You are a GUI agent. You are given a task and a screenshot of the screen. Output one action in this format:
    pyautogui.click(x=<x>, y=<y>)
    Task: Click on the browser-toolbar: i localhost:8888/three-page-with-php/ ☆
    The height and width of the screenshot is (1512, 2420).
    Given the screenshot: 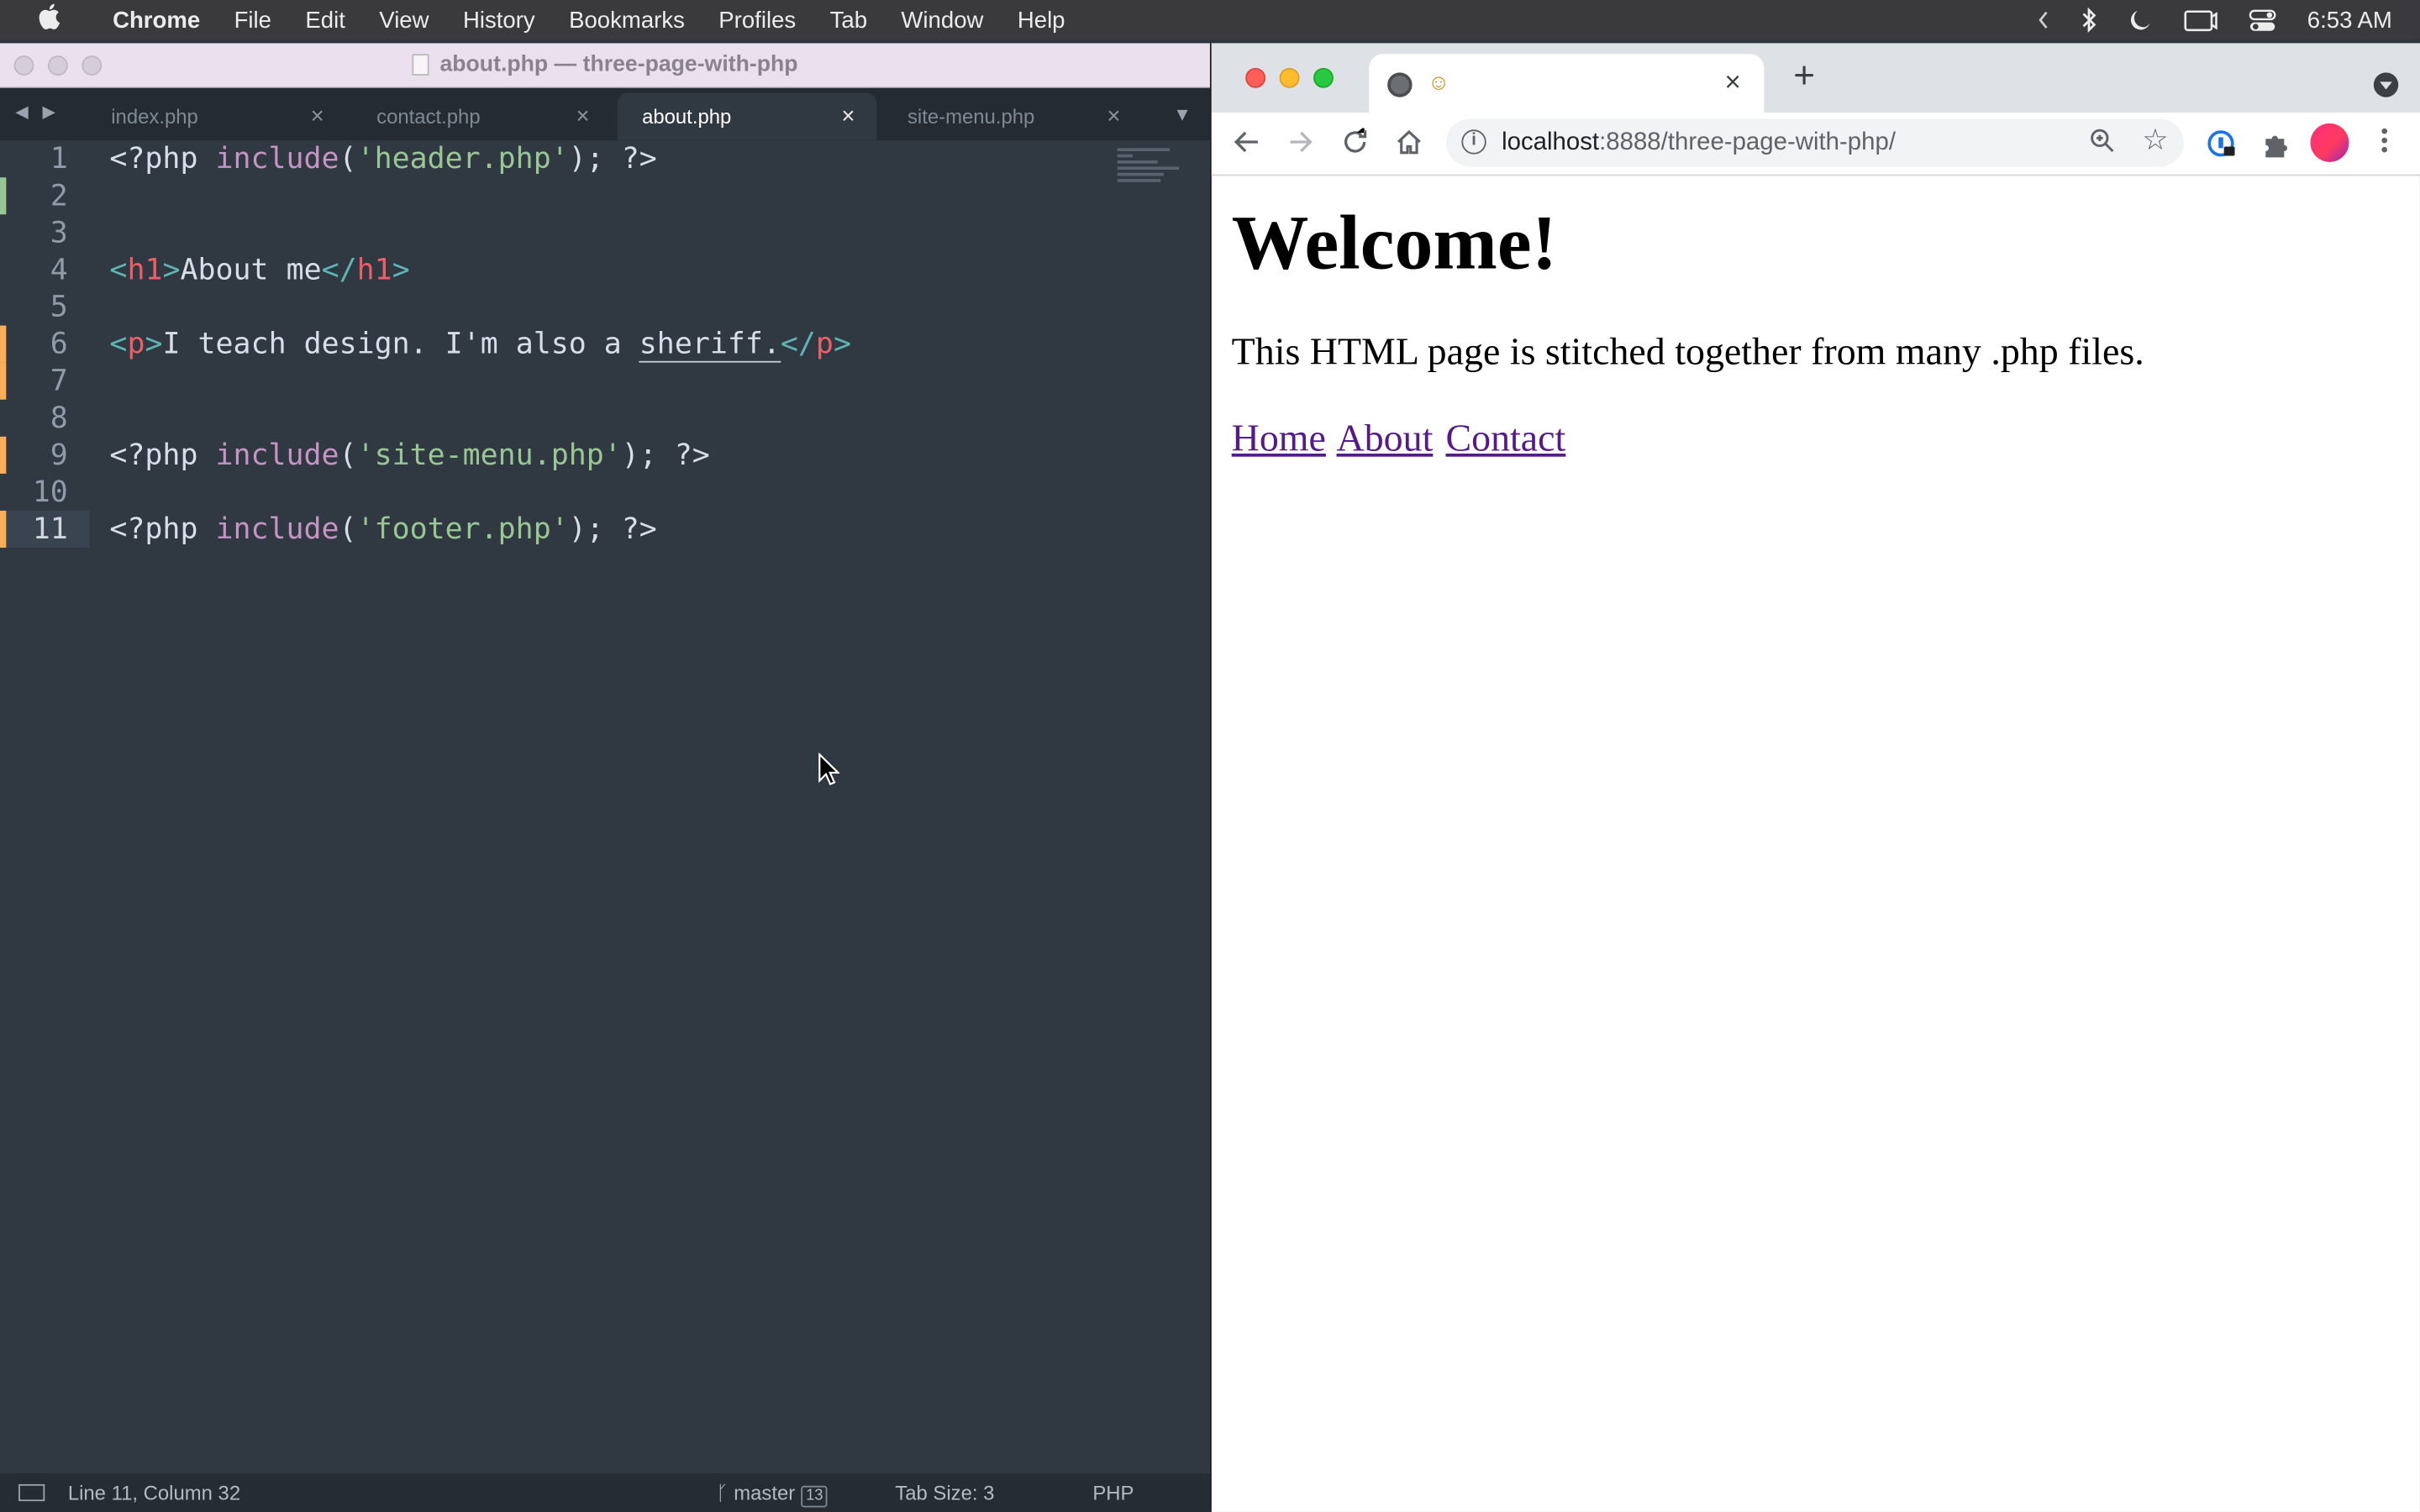 What is the action you would take?
    pyautogui.click(x=1815, y=144)
    